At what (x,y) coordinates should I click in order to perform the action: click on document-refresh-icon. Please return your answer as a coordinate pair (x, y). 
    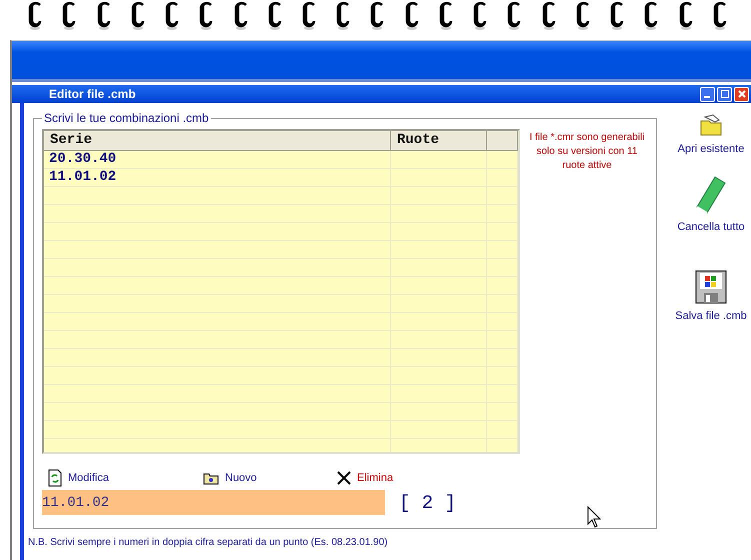
    Looking at the image, I should click on (55, 478).